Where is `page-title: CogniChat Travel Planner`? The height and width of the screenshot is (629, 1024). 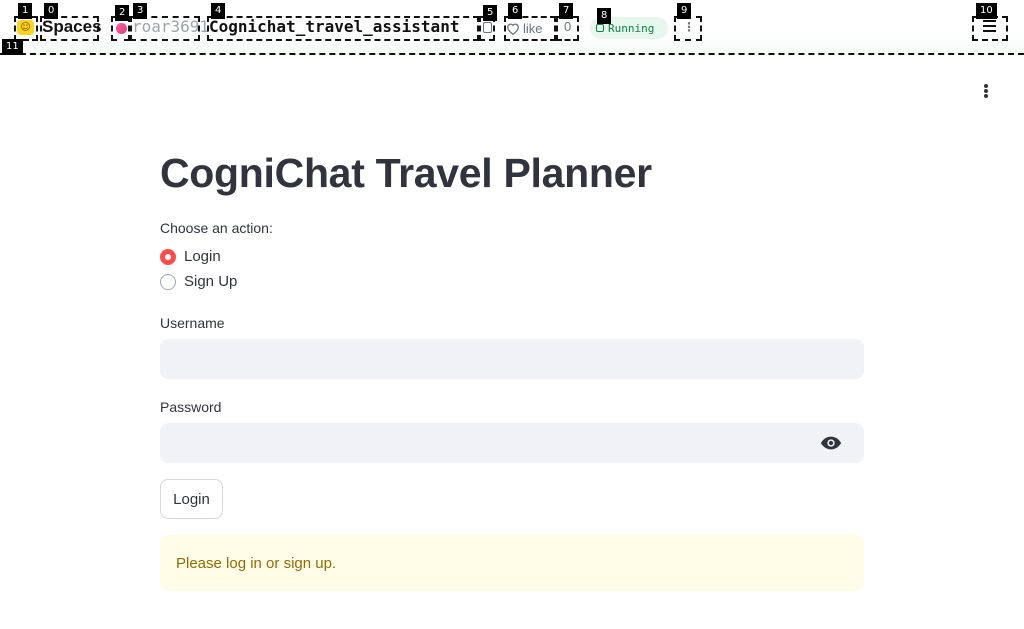
page-title: CogniChat Travel Planner is located at coordinates (406, 173).